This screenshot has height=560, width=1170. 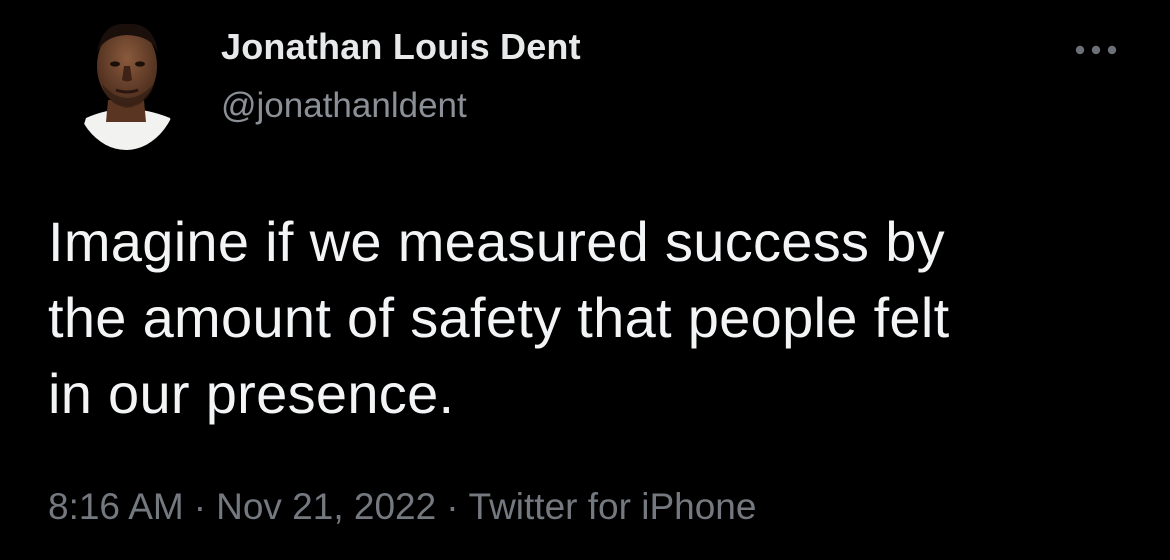 What do you see at coordinates (401, 47) in the screenshot?
I see `author-display-name: Jonathan Louis Dent` at bounding box center [401, 47].